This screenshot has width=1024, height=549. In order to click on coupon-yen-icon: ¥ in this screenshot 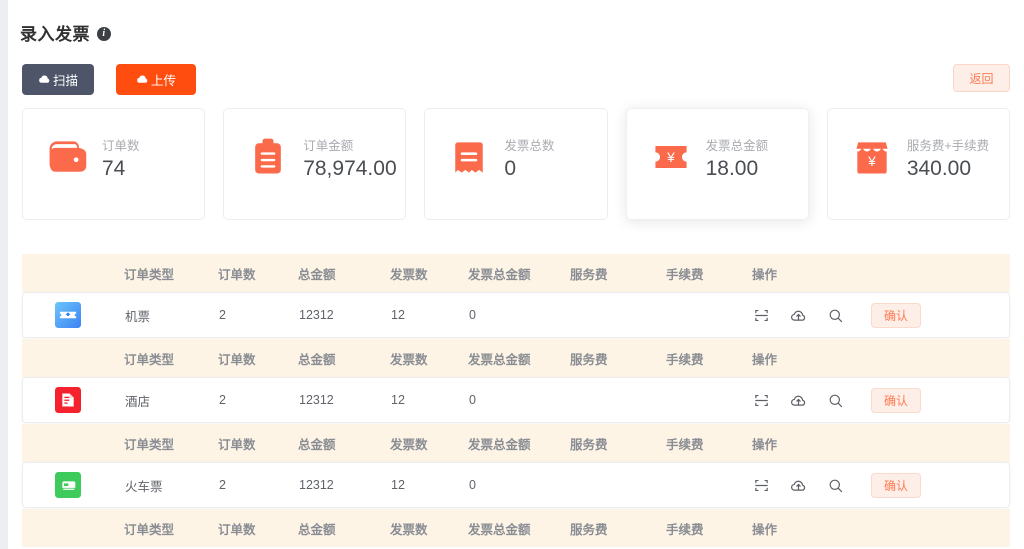, I will do `click(671, 157)`.